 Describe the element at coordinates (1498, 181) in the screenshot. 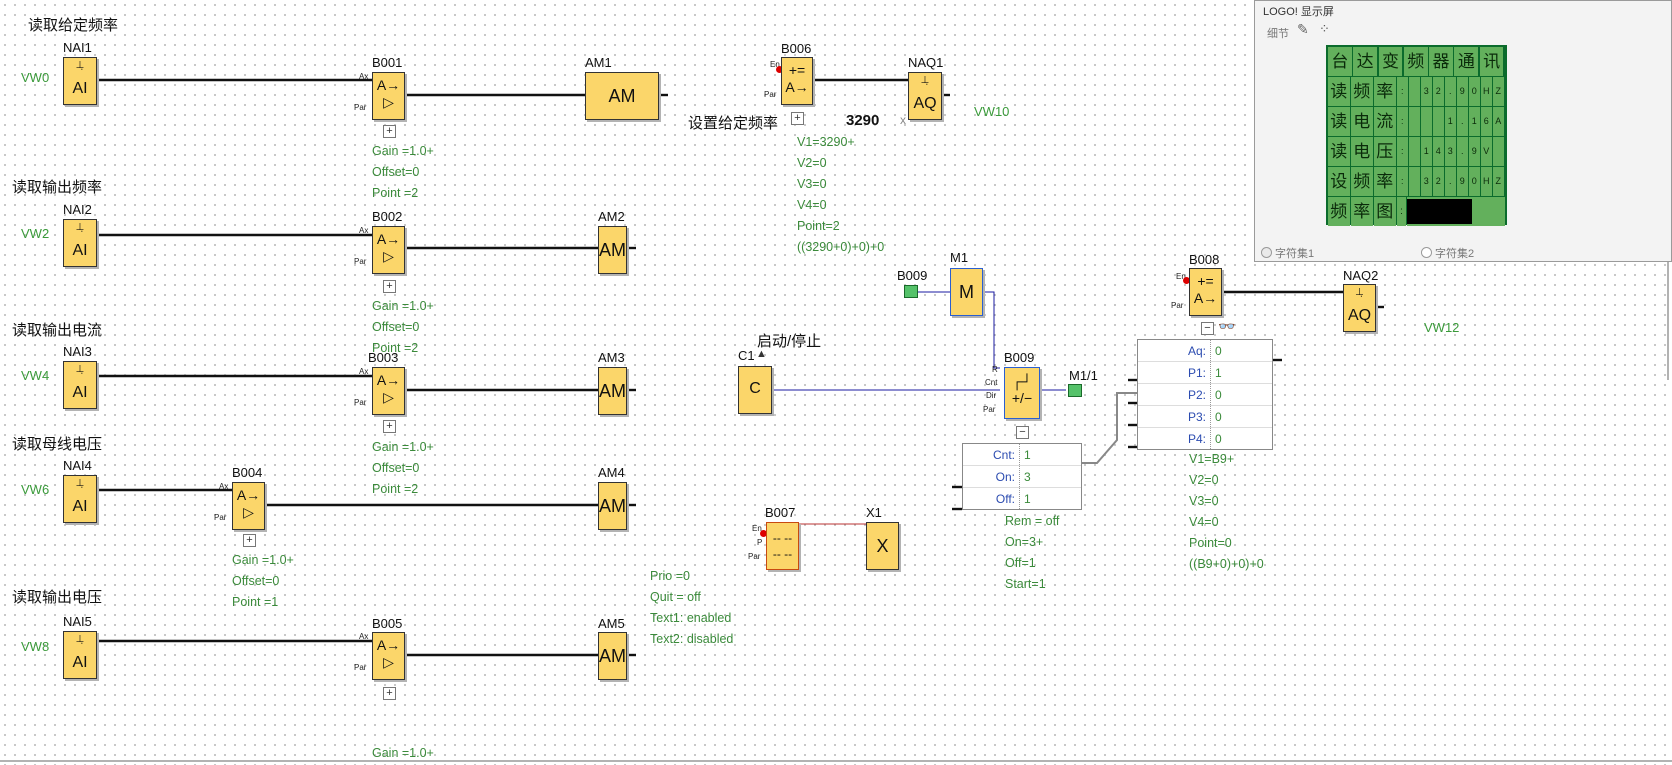

I see `lcd-value-char: Z` at that location.